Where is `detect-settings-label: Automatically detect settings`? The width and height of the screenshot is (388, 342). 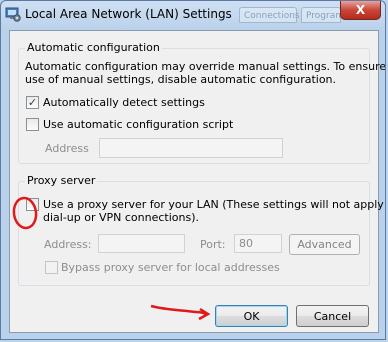
detect-settings-label: Automatically detect settings is located at coordinates (124, 102).